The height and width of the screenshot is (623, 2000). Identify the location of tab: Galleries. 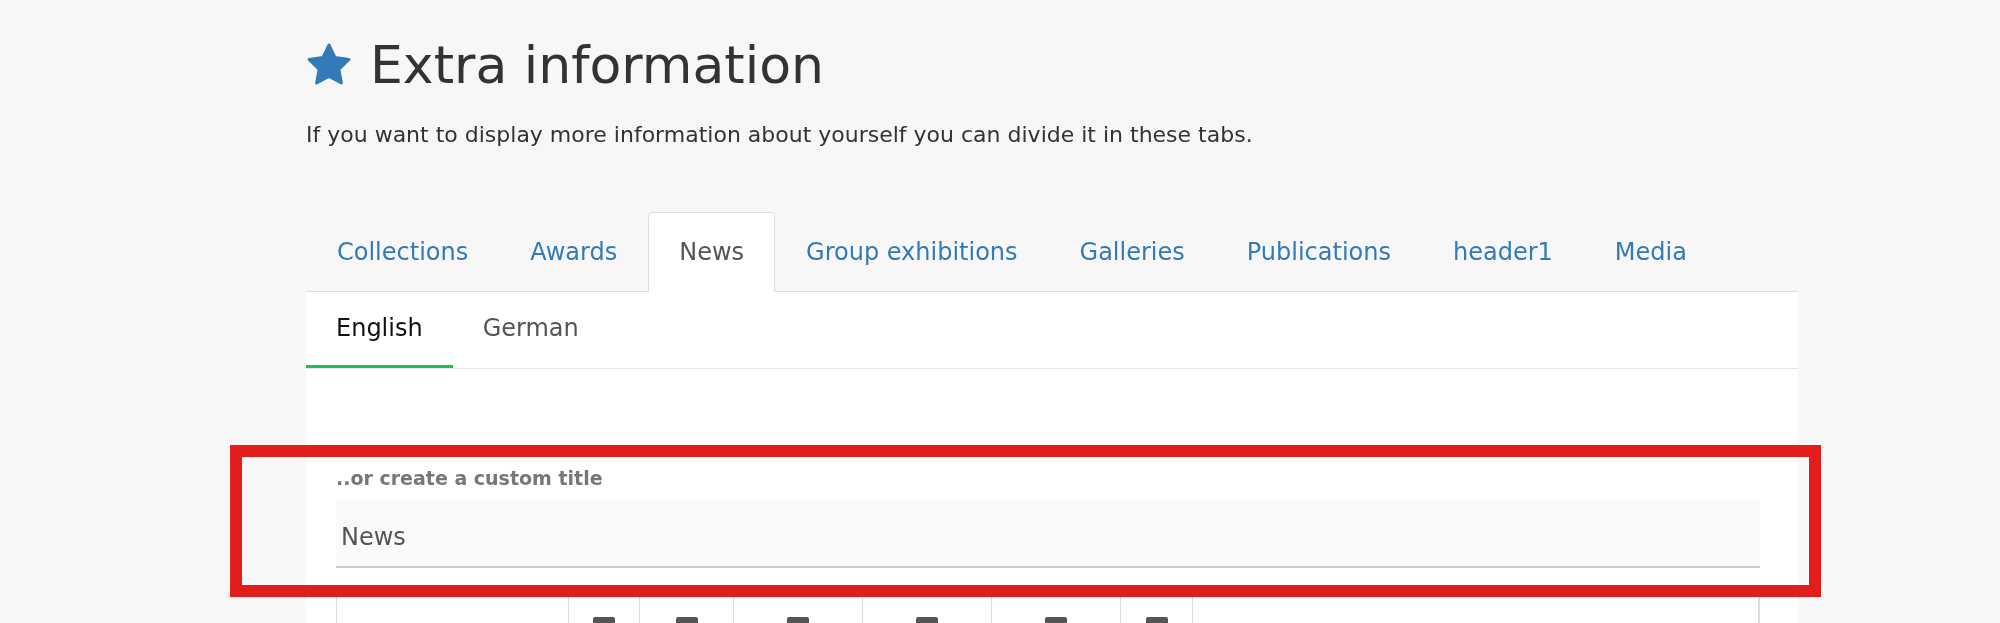
(1132, 251).